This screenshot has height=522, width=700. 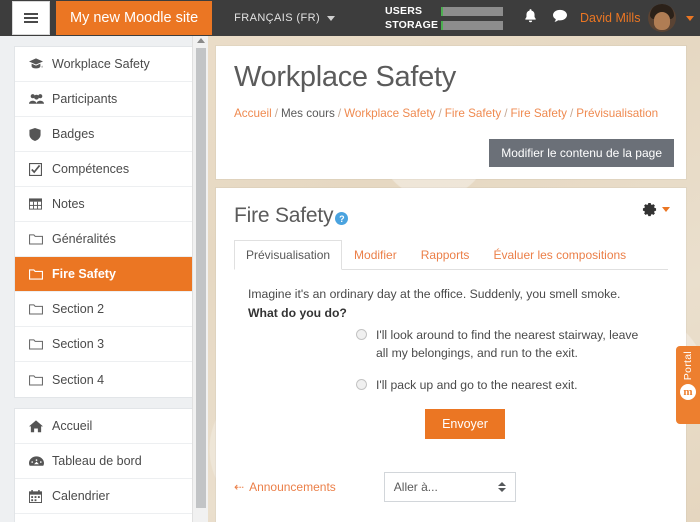 I want to click on select-stepper-icon, so click(x=501, y=487).